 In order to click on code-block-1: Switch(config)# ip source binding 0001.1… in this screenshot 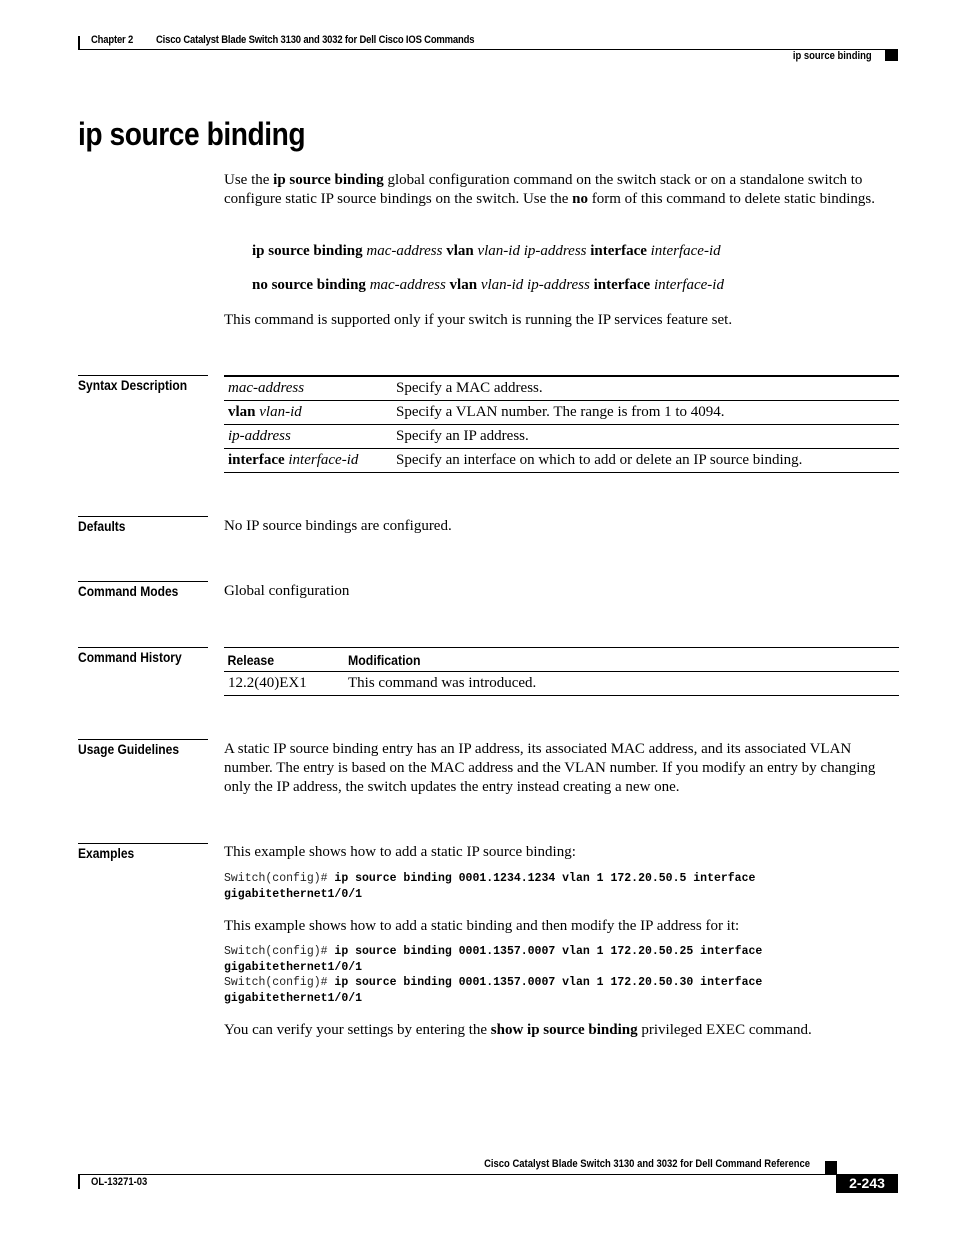, I will do `click(489, 886)`.